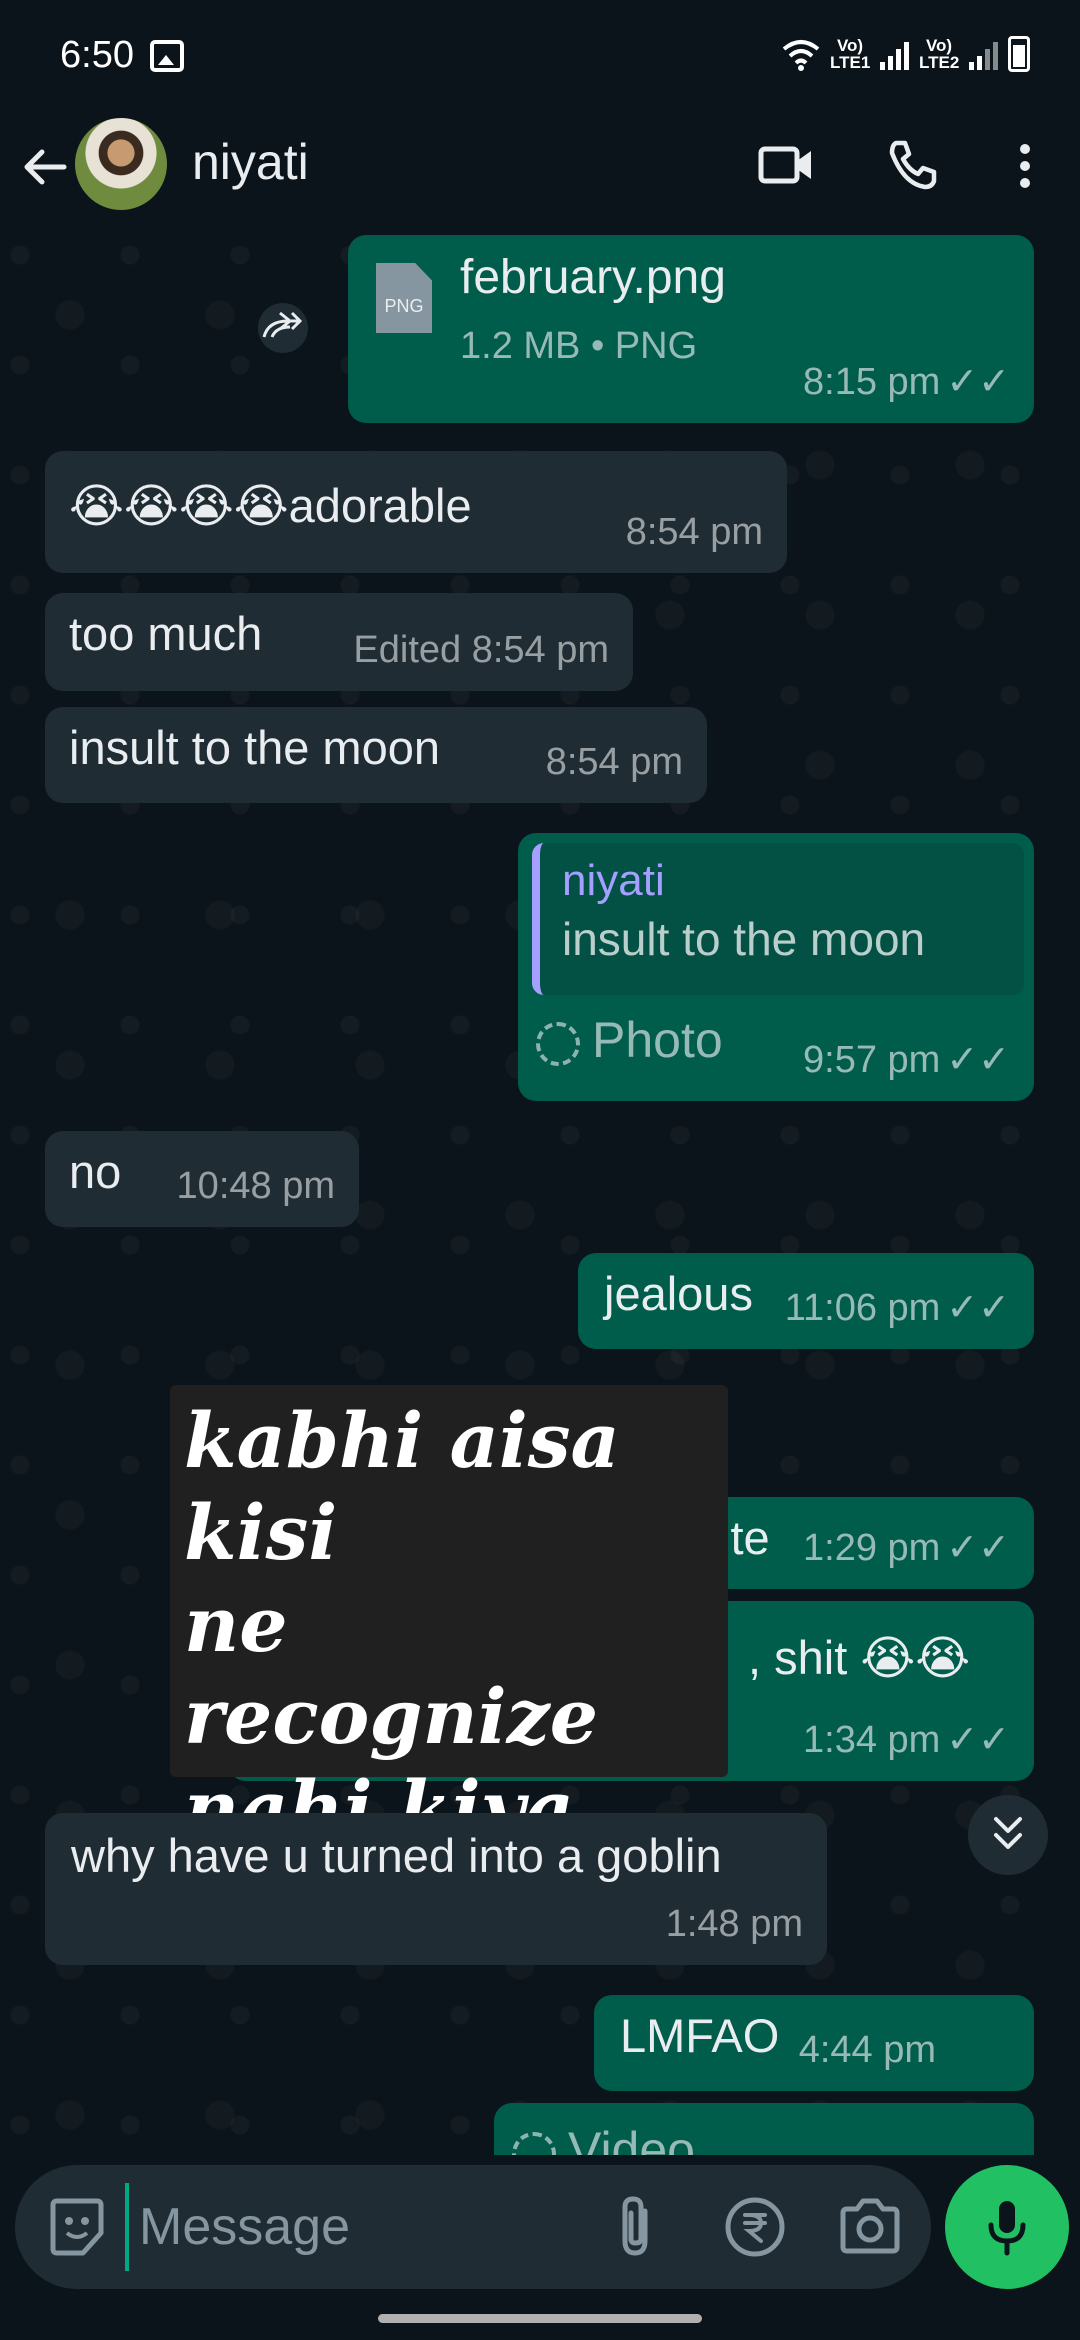 This screenshot has height=2340, width=1080. I want to click on message-text: 😭😭😭😭adorable, so click(270, 505).